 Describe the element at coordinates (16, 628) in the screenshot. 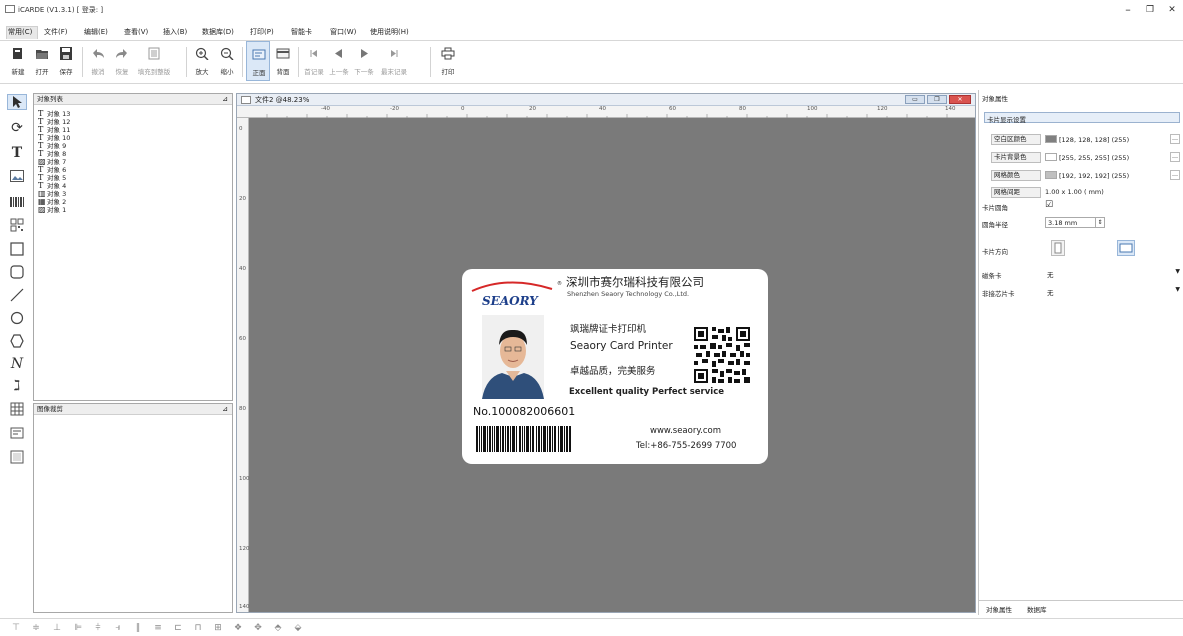

I see `align-top-icon: ⊤` at that location.